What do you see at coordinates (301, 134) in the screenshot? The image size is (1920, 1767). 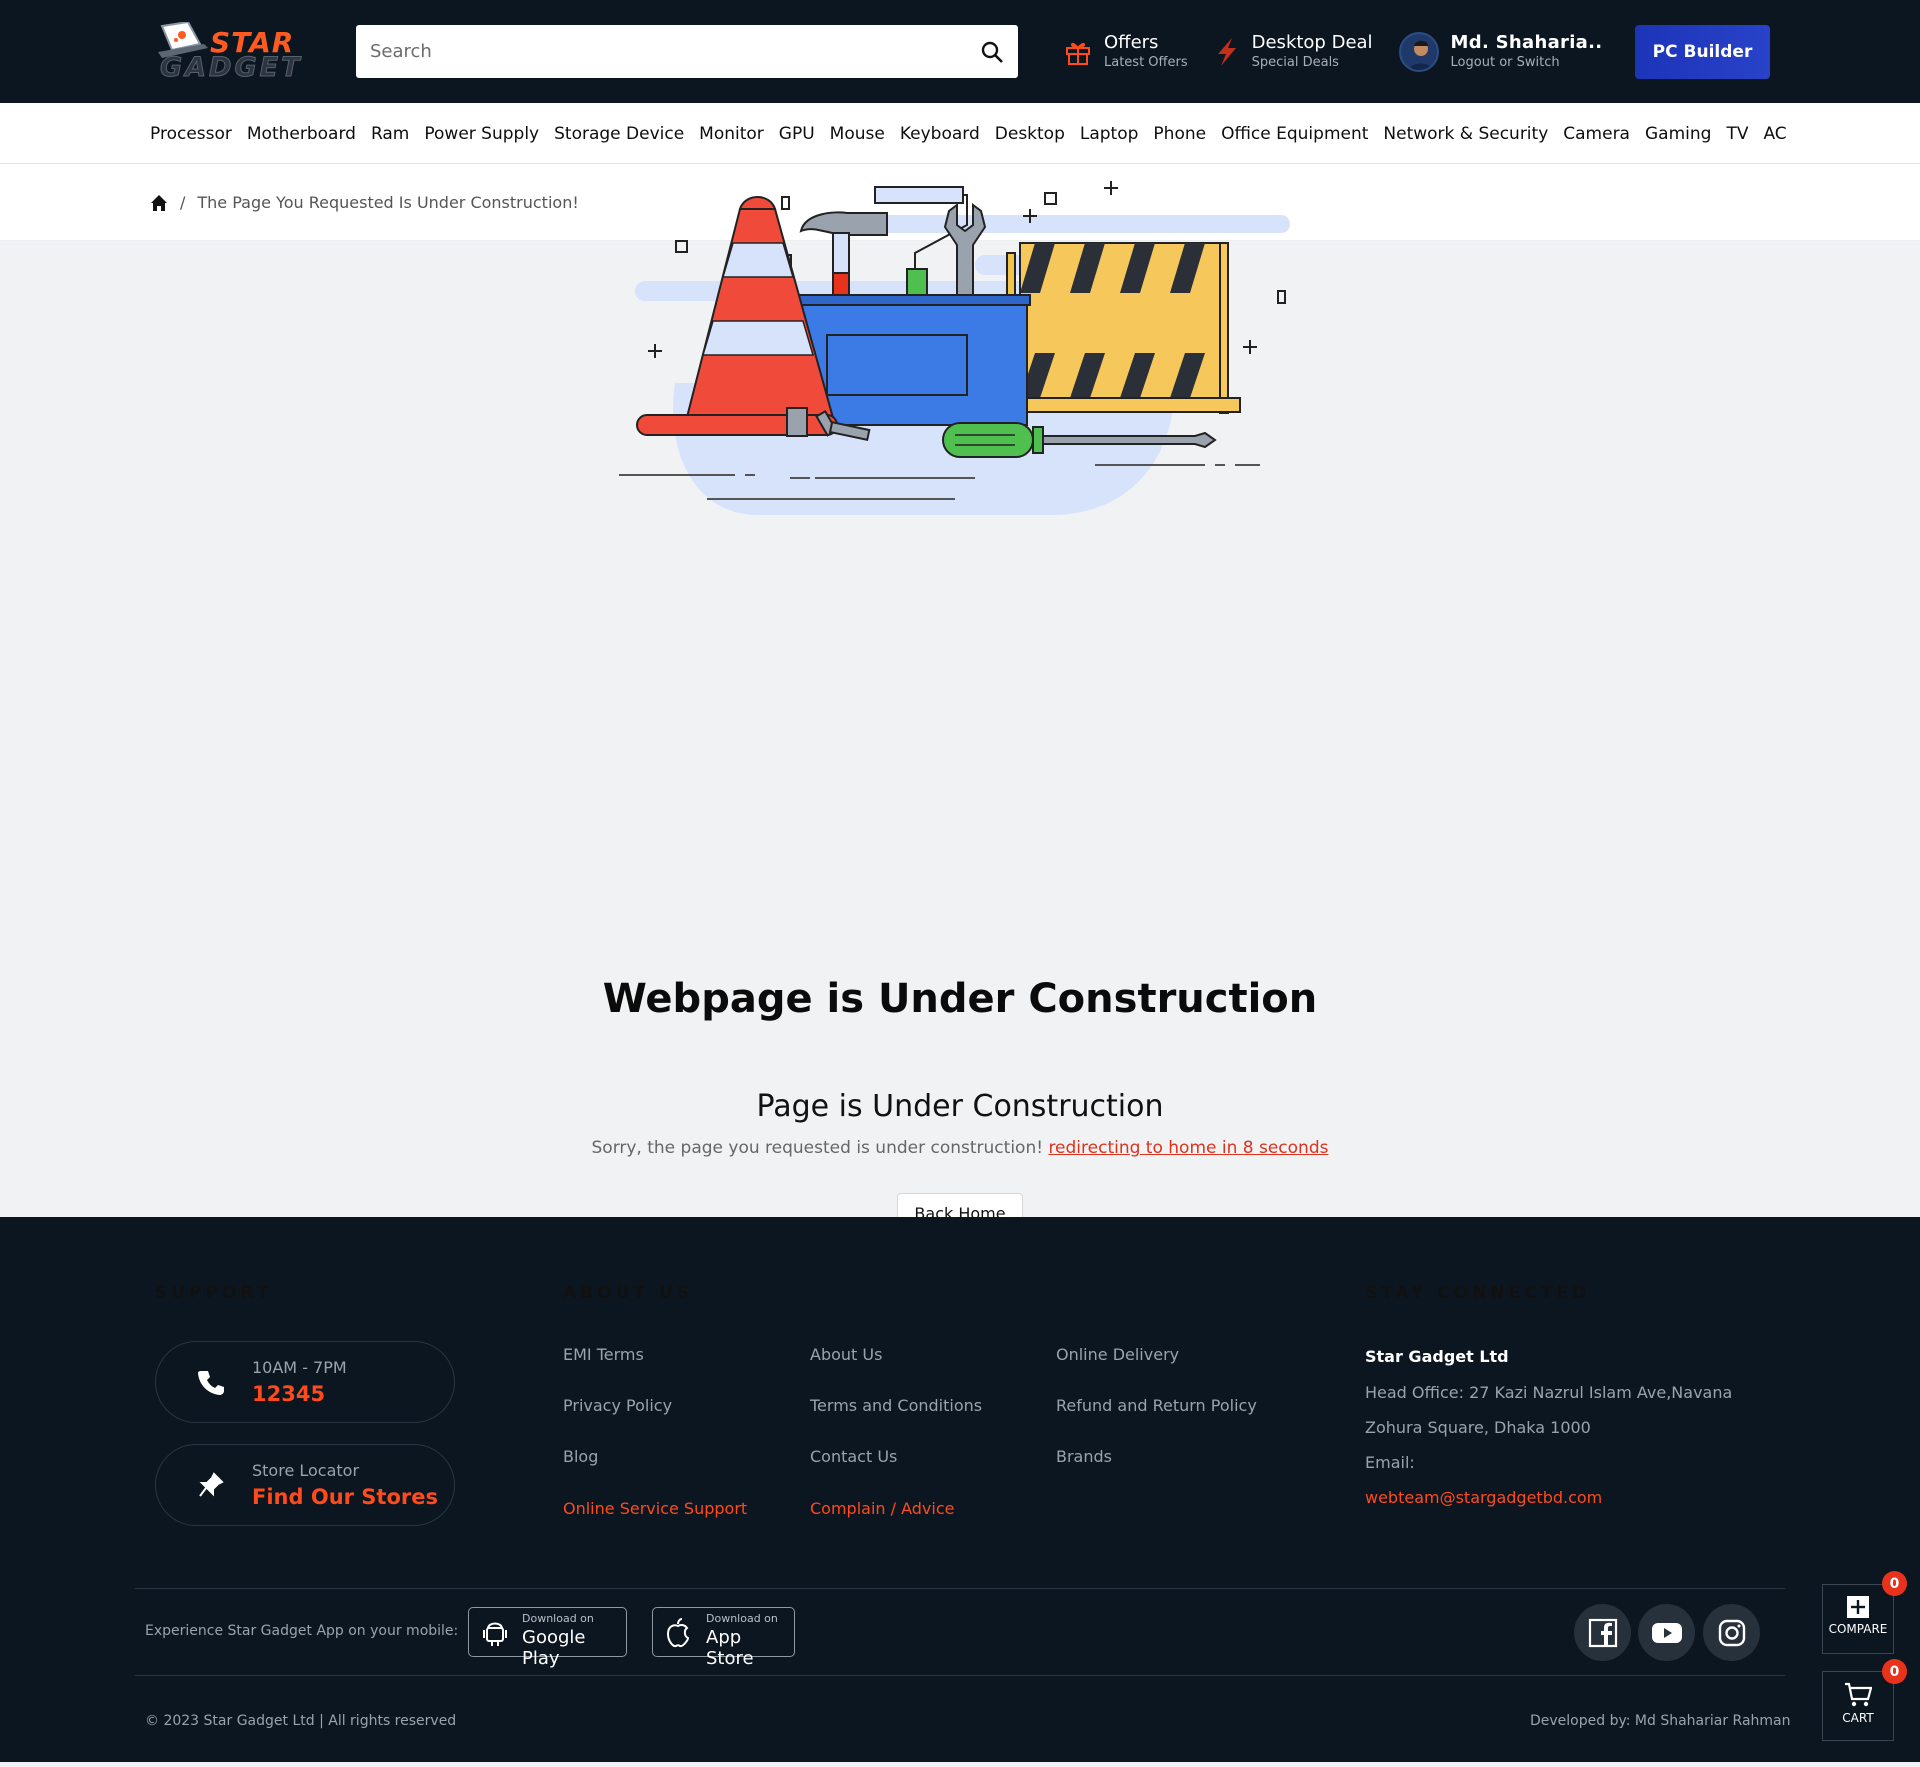 I see `nav-item-motherboard: Motherboard` at bounding box center [301, 134].